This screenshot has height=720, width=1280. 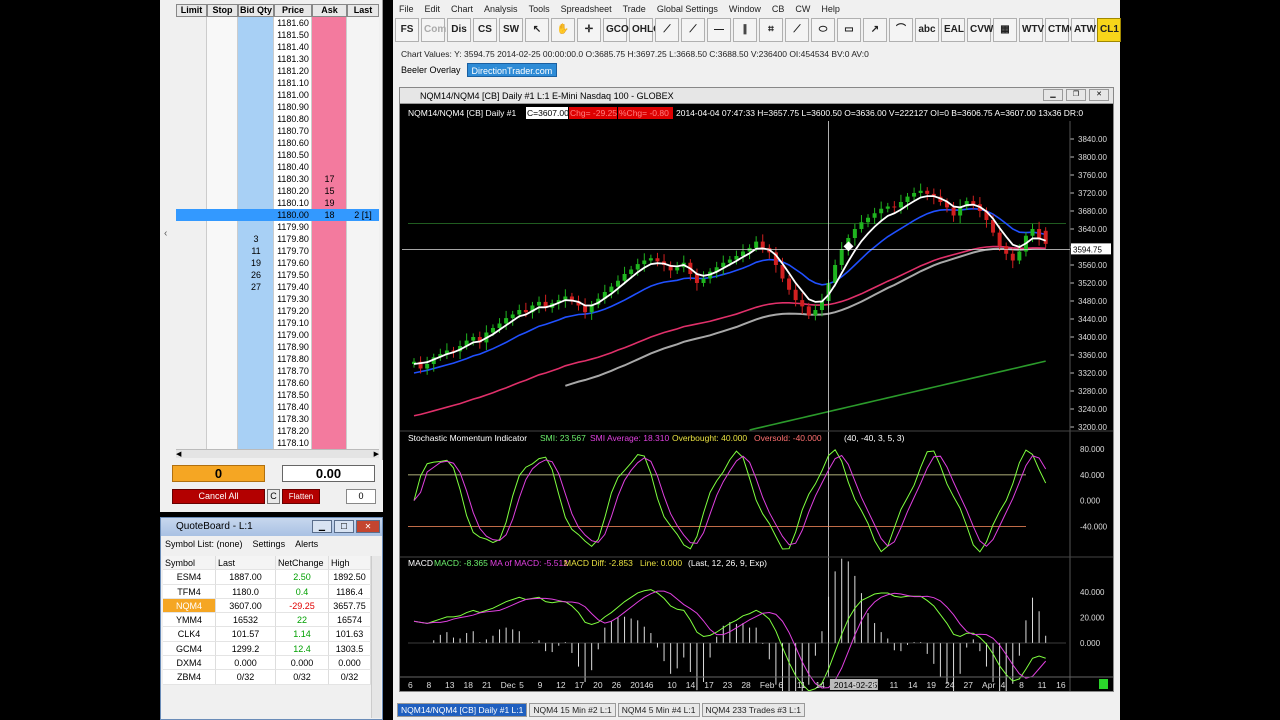 I want to click on quote-row: NQM4 3607.00 -29.25 3657.75, so click(x=272, y=606).